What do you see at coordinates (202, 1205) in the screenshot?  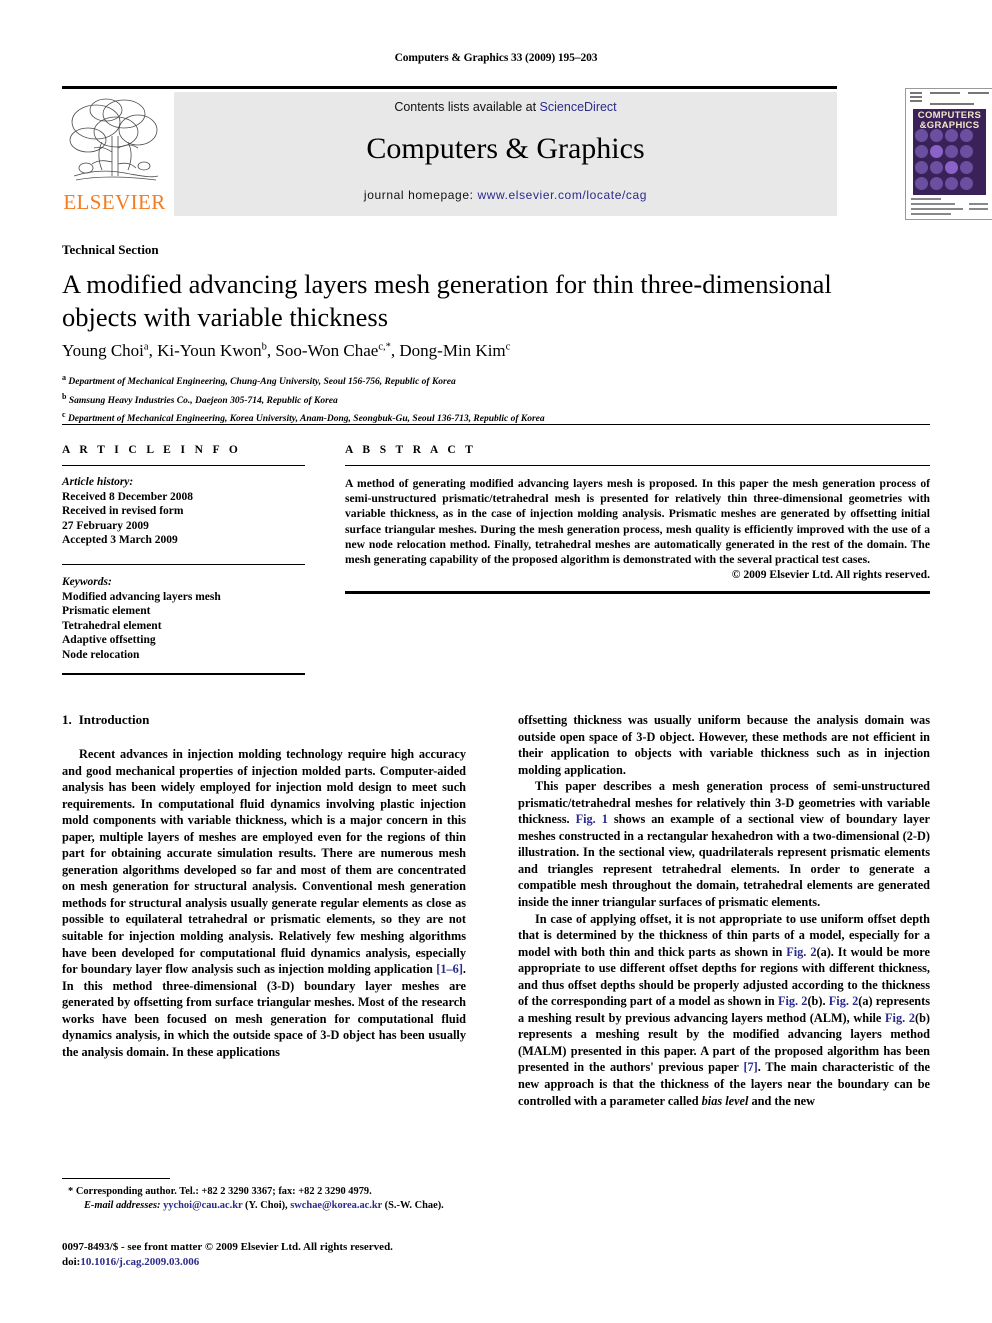 I see `email-link-1: yychoi@cau.ac.kr` at bounding box center [202, 1205].